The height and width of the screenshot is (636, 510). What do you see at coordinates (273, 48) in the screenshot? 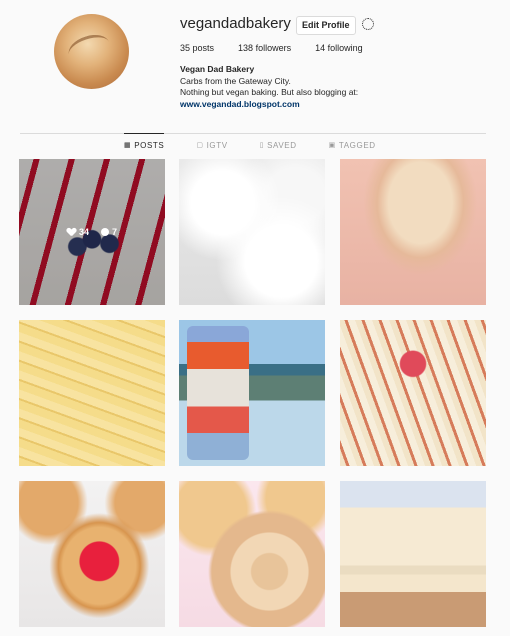
I see `followers-count-label: followers` at bounding box center [273, 48].